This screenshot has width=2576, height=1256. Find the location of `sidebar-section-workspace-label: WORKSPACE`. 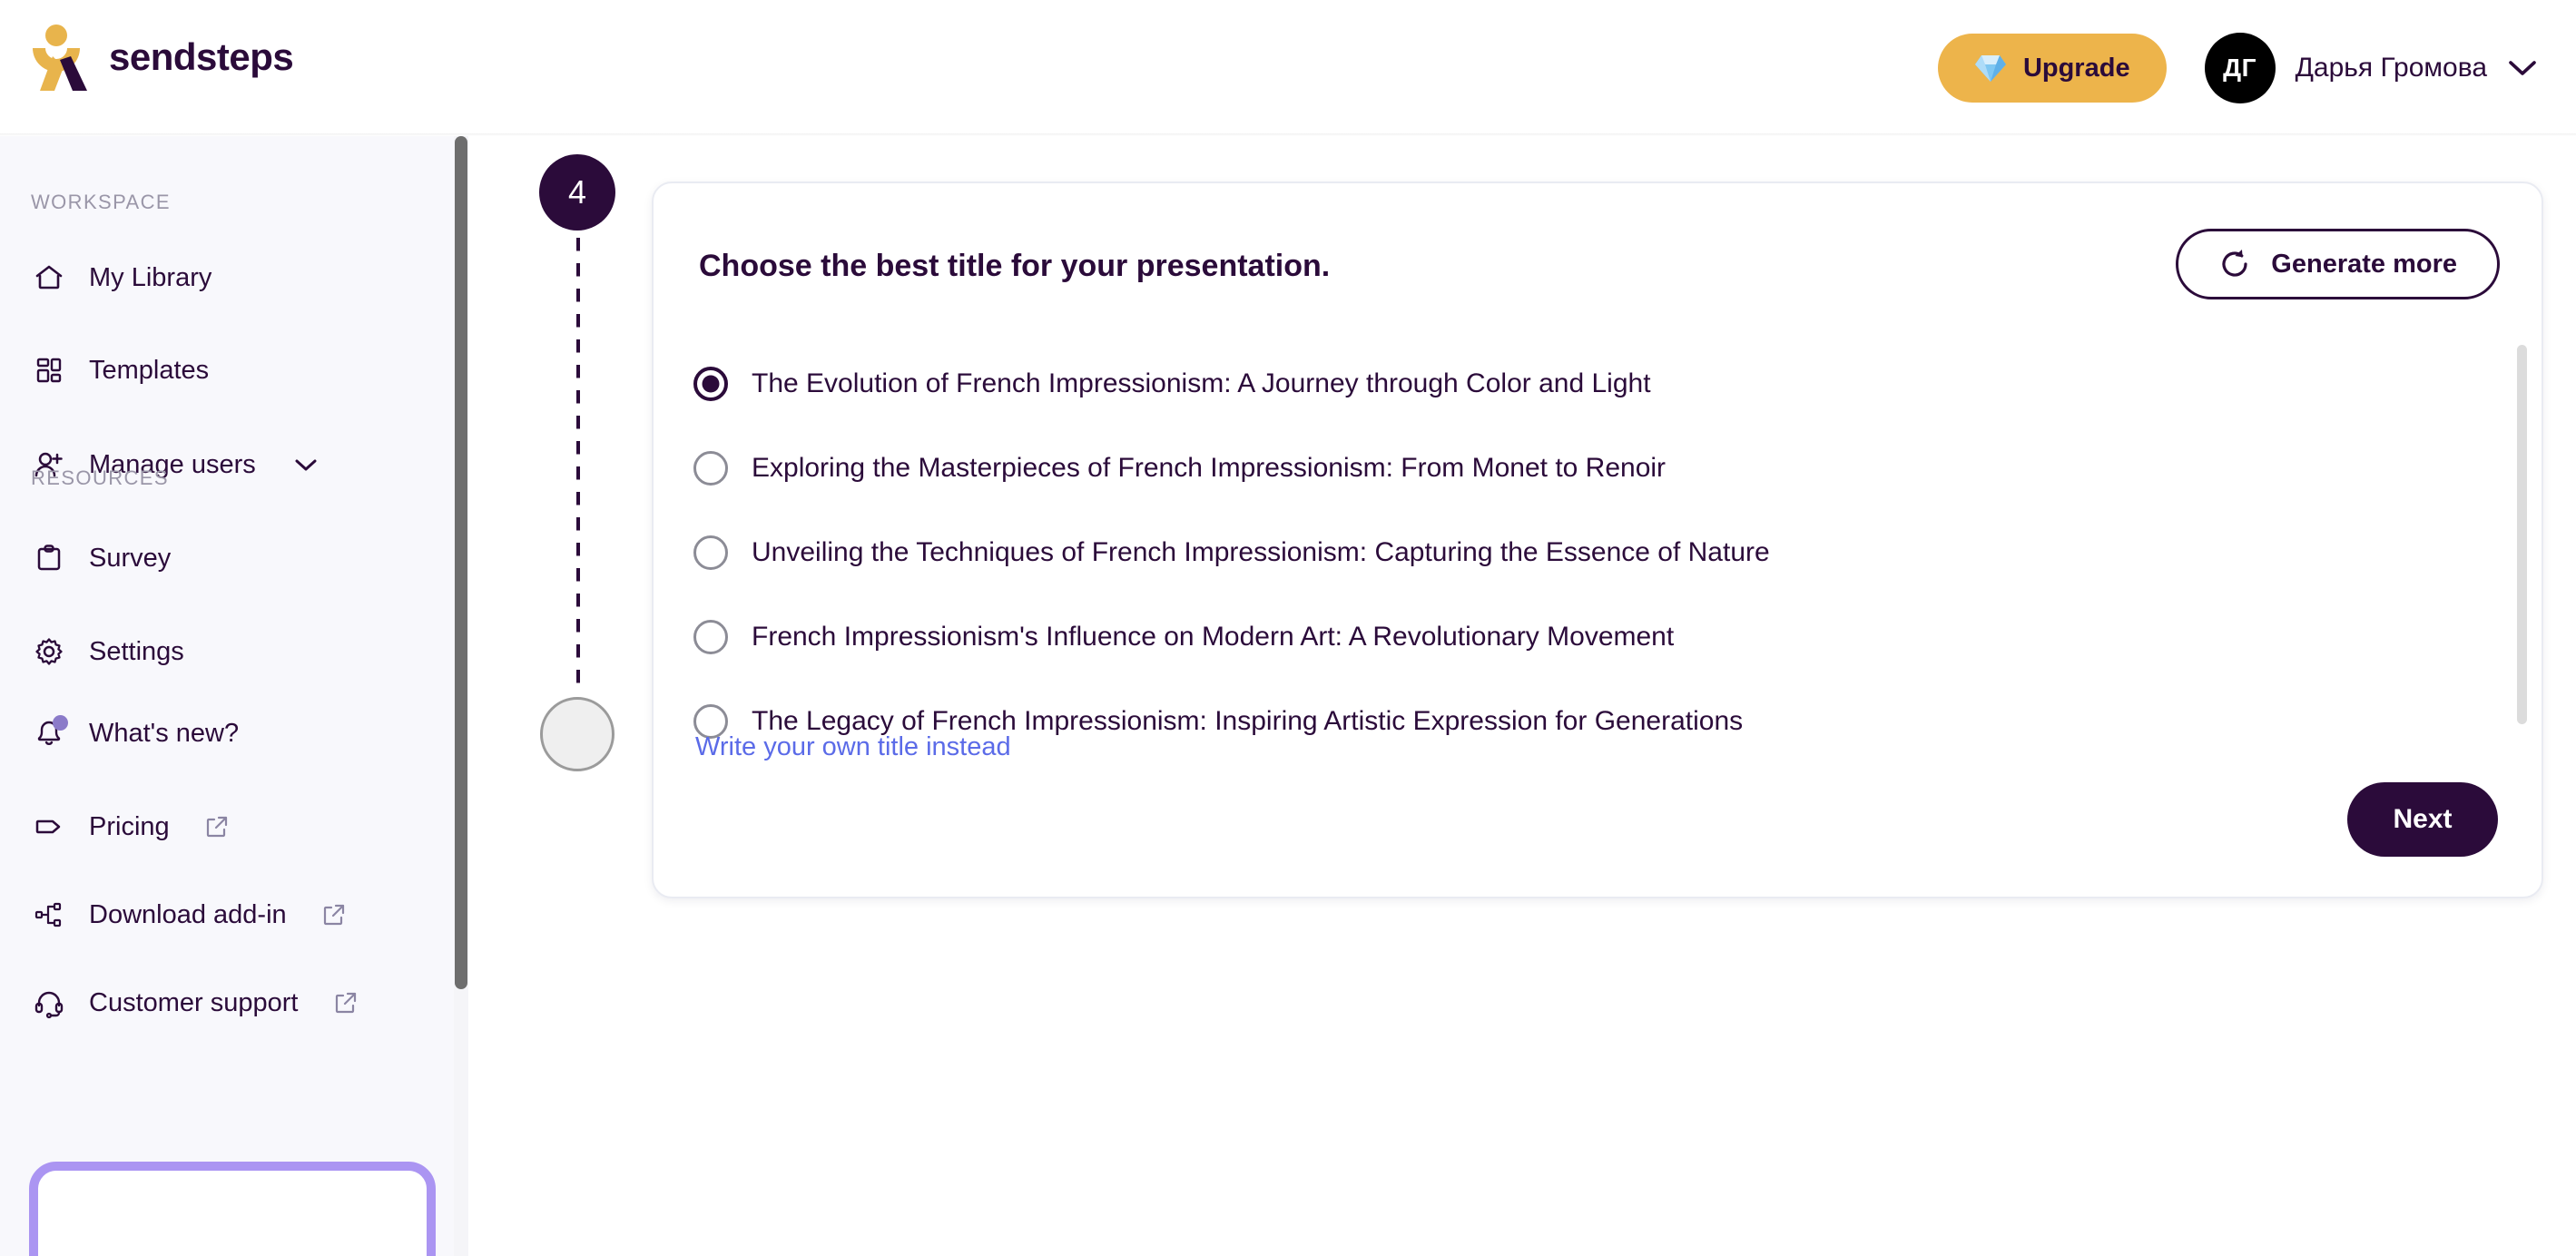

sidebar-section-workspace-label: WORKSPACE is located at coordinates (101, 202).